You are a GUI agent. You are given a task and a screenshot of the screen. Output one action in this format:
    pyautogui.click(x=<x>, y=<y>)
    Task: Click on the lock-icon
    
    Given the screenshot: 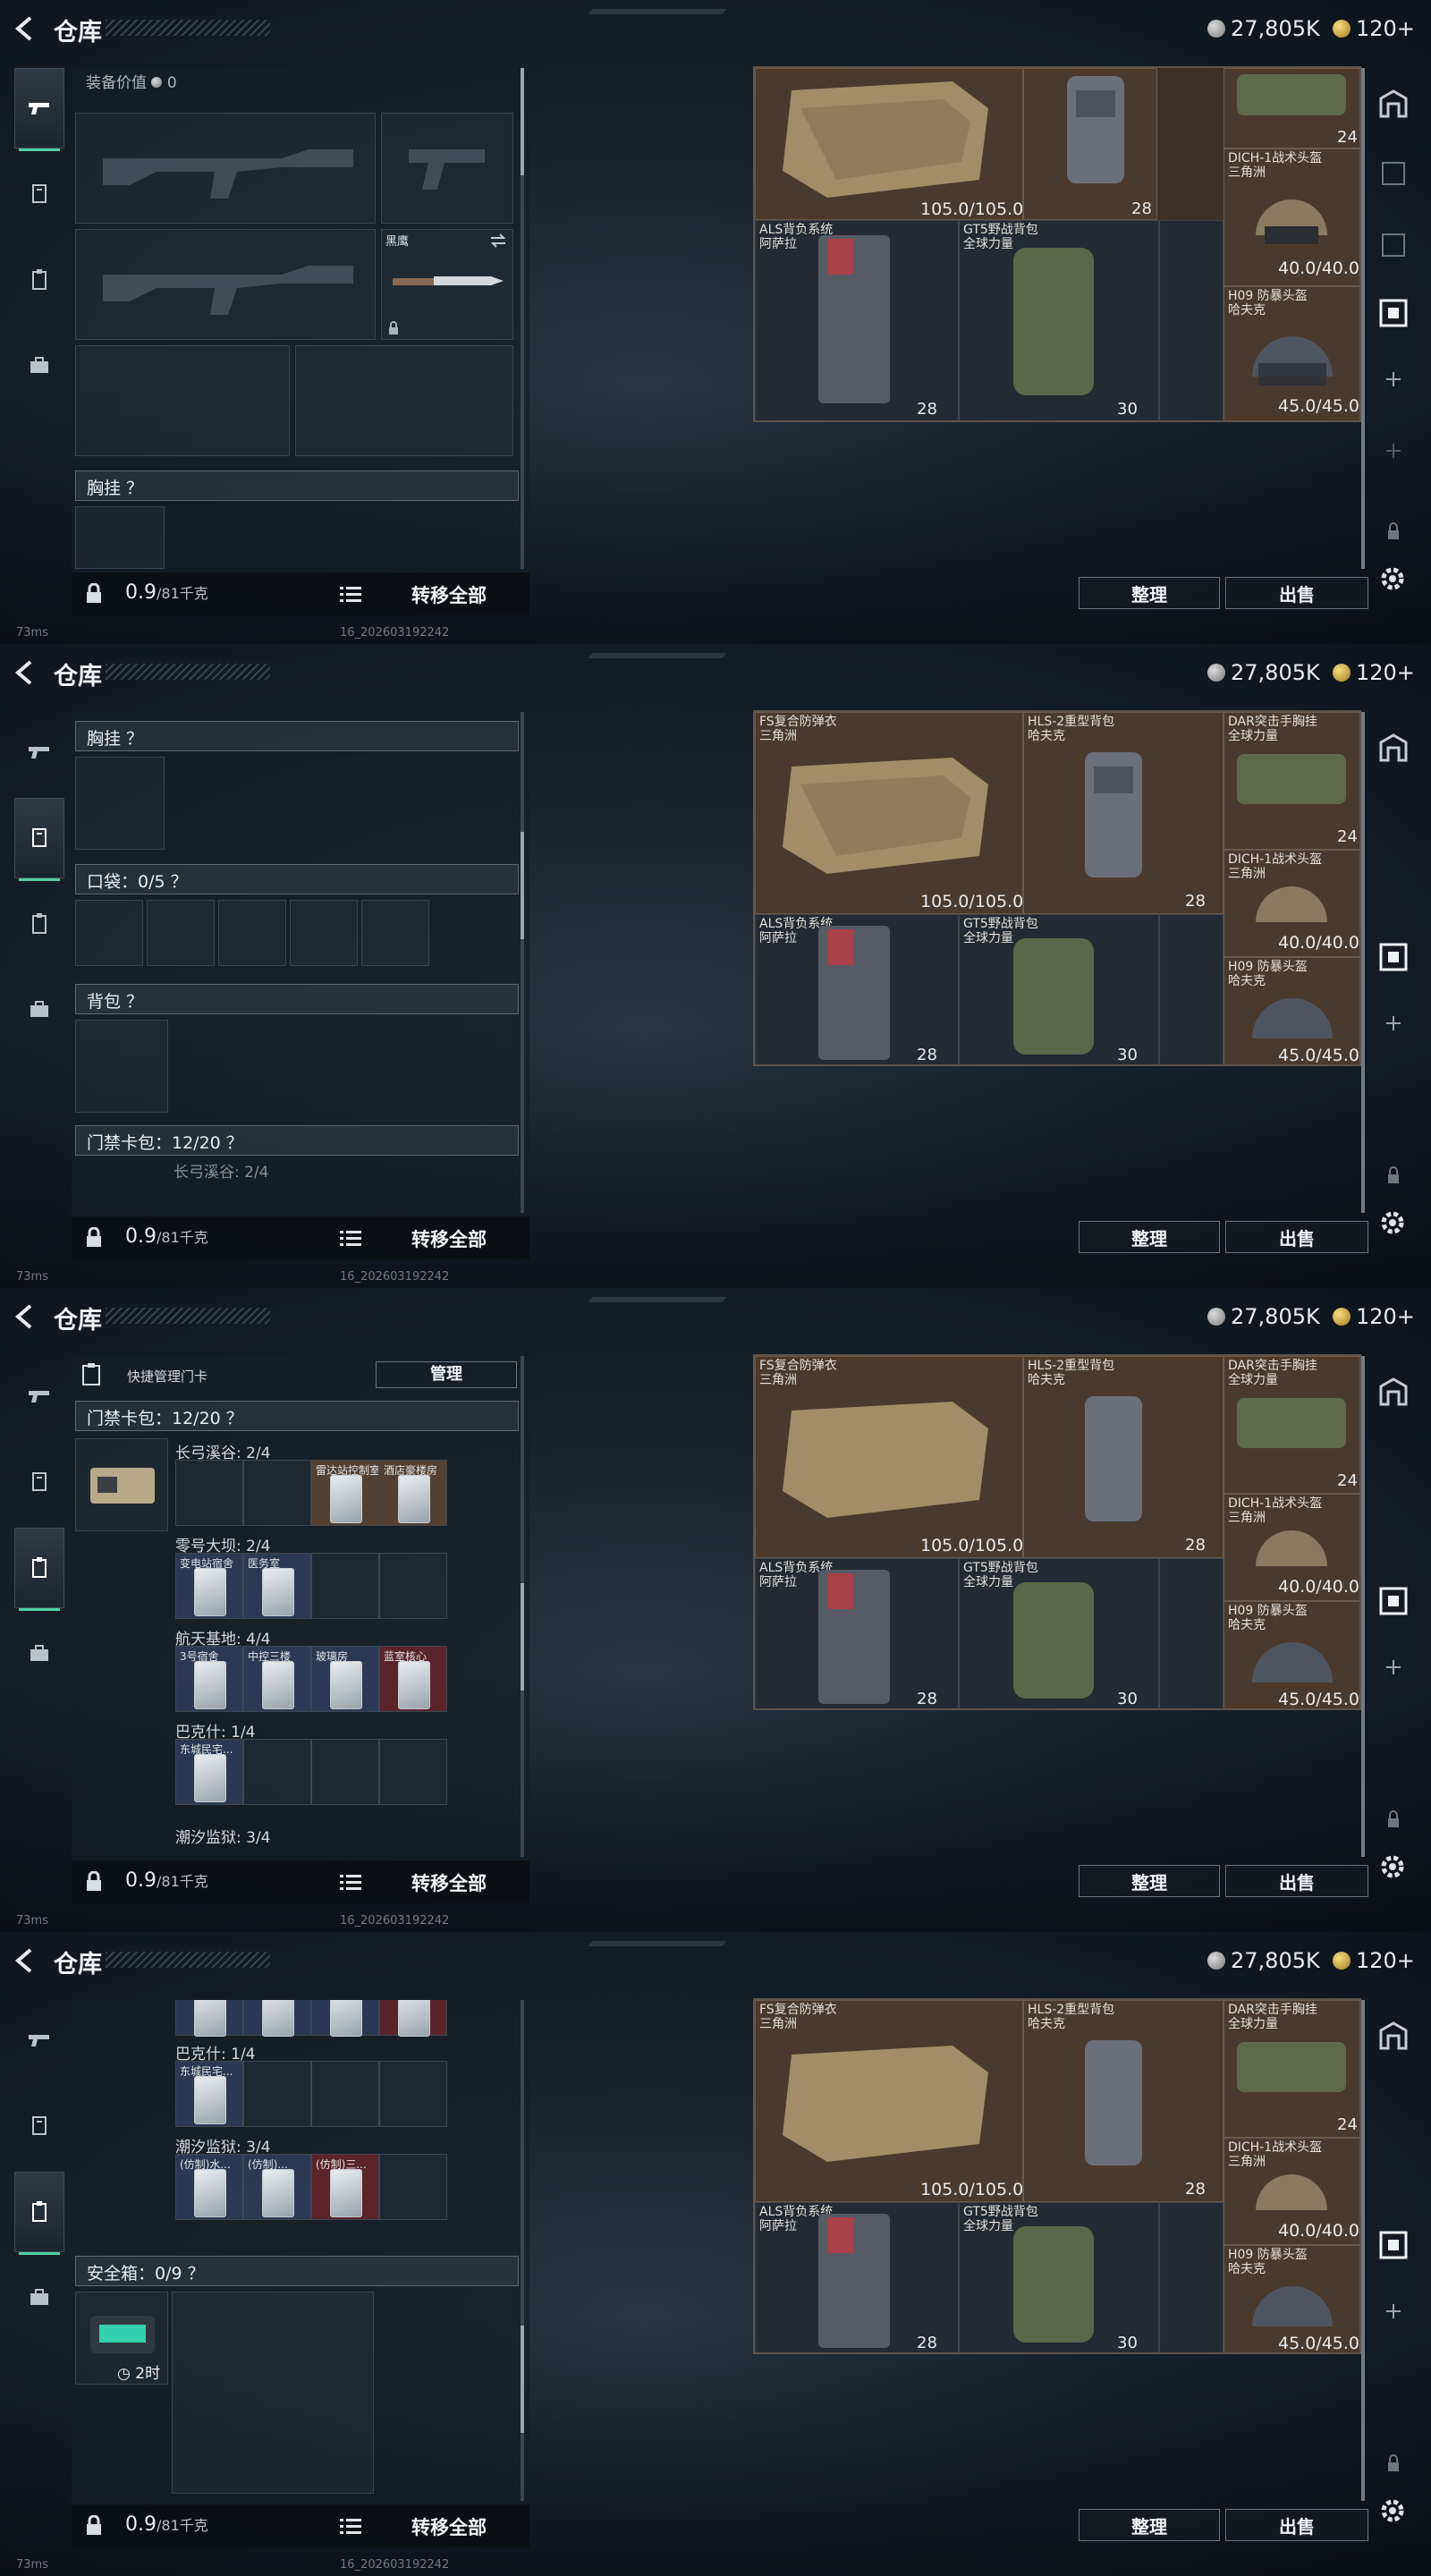 What is the action you would take?
    pyautogui.click(x=94, y=1238)
    